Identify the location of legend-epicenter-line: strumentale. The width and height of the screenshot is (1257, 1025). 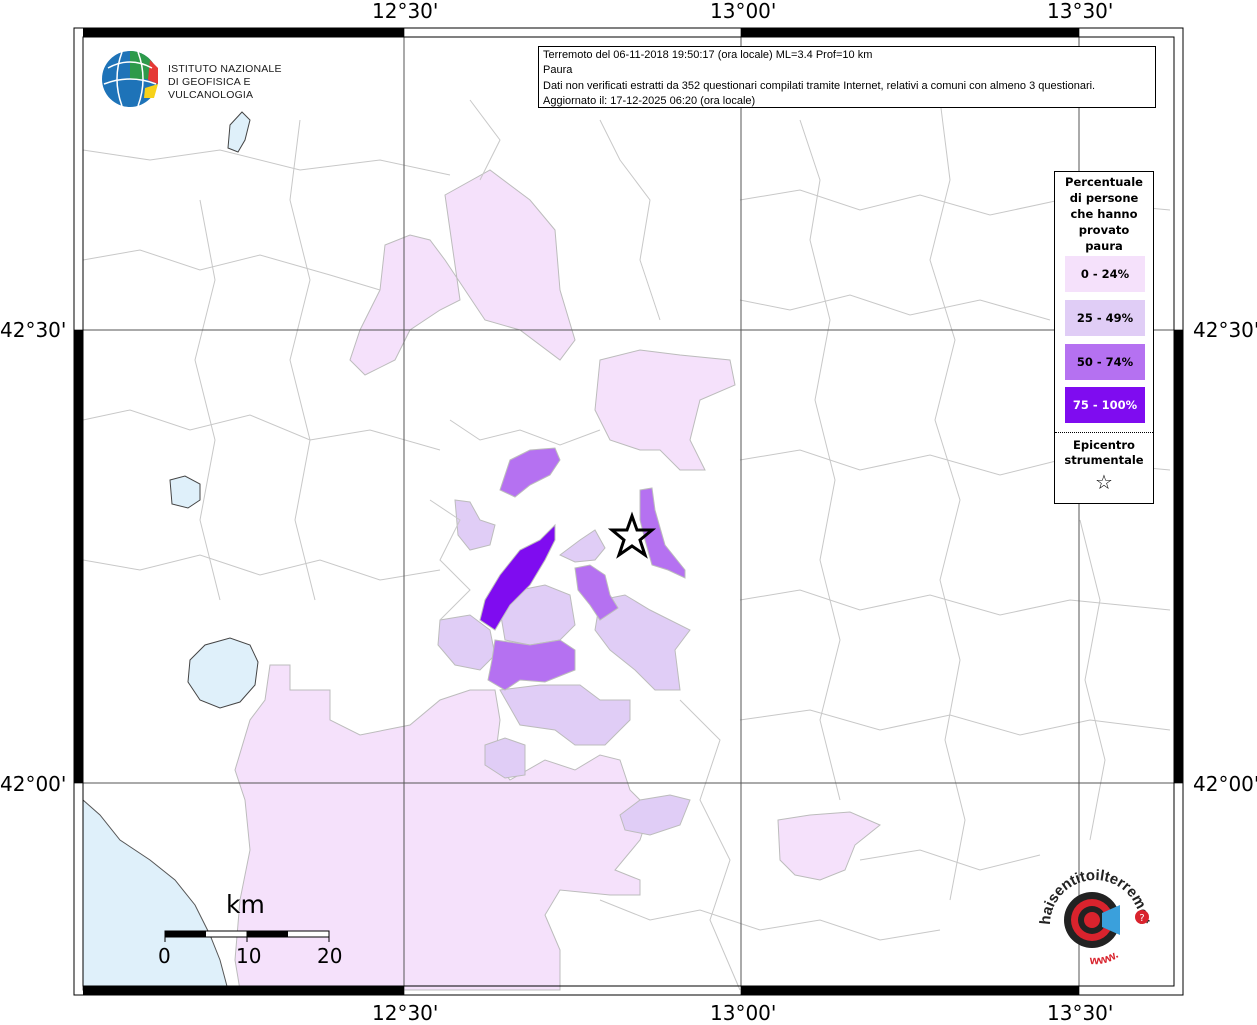
(1104, 460).